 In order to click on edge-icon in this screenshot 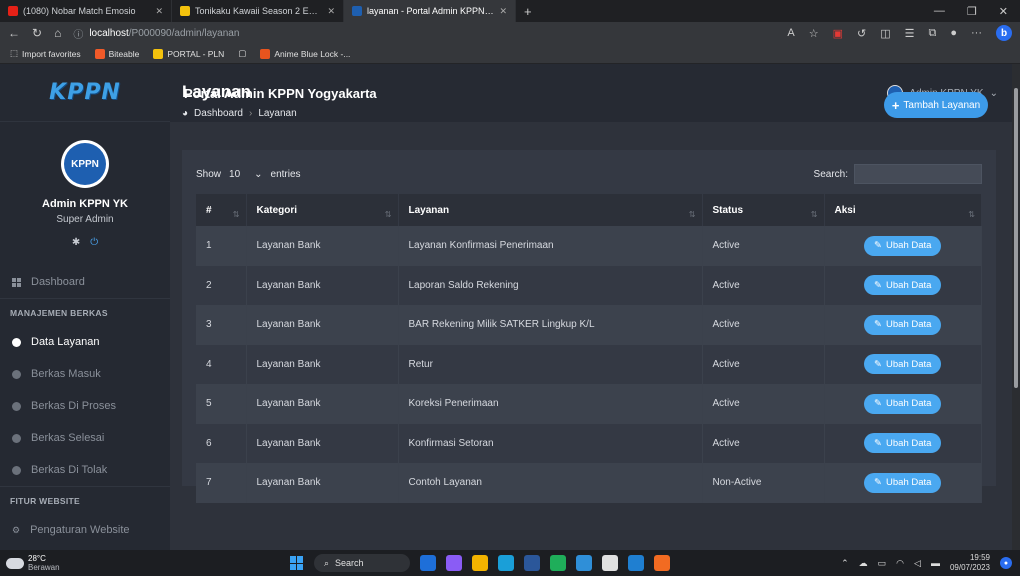, I will do `click(506, 563)`.